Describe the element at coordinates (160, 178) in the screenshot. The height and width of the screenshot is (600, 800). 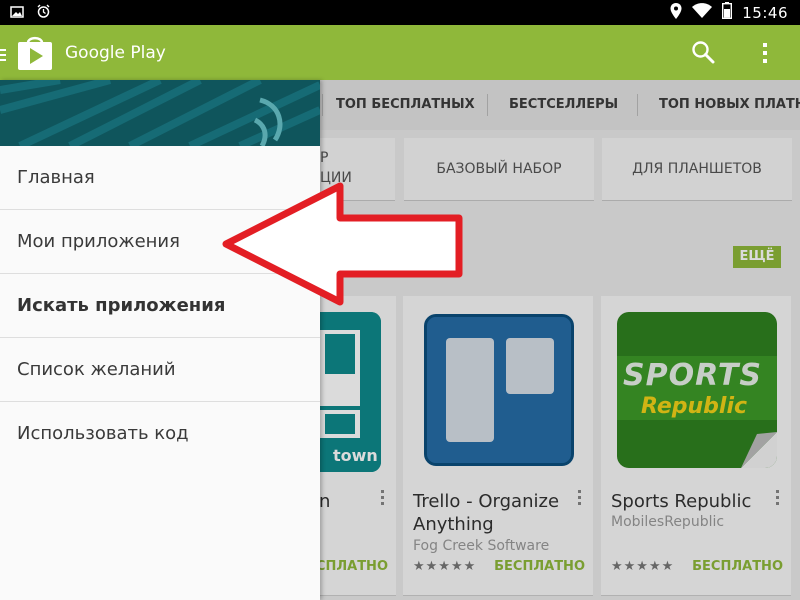
I see `drawer-item-home: Главная` at that location.